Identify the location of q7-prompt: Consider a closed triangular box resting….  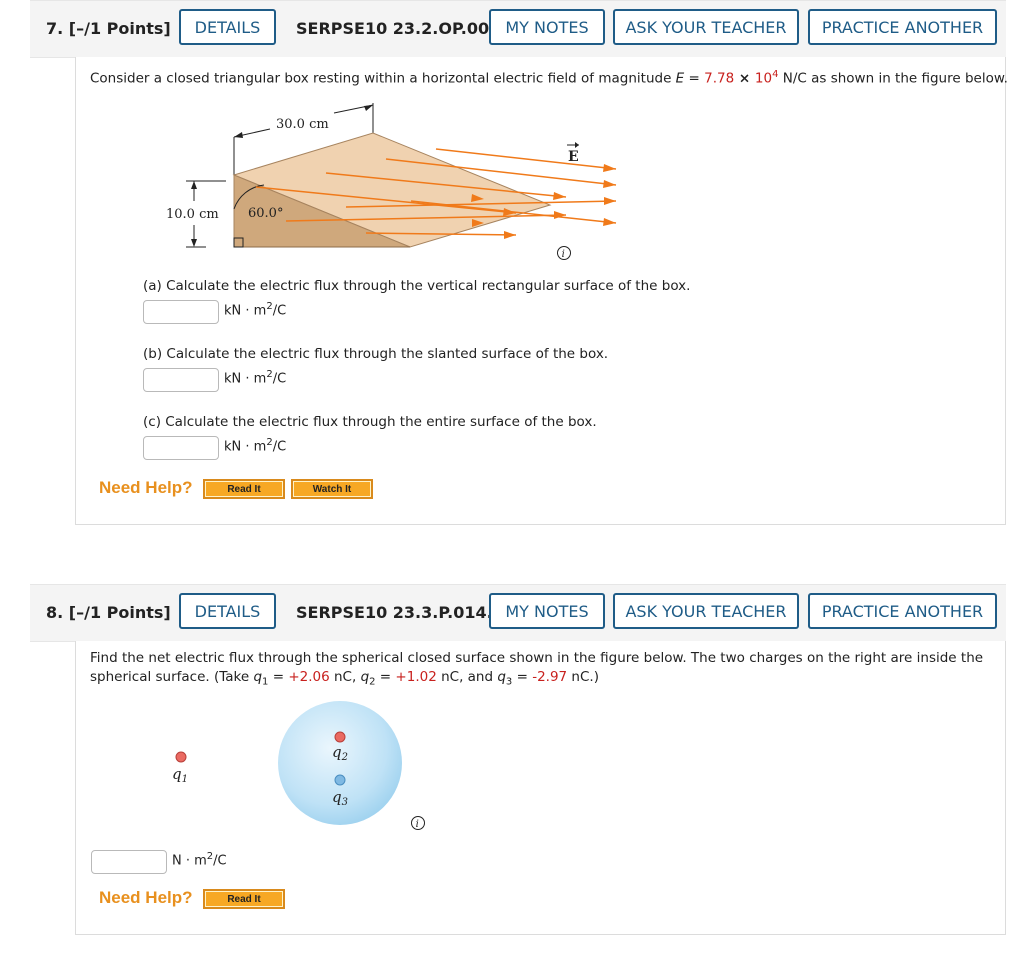
(549, 78).